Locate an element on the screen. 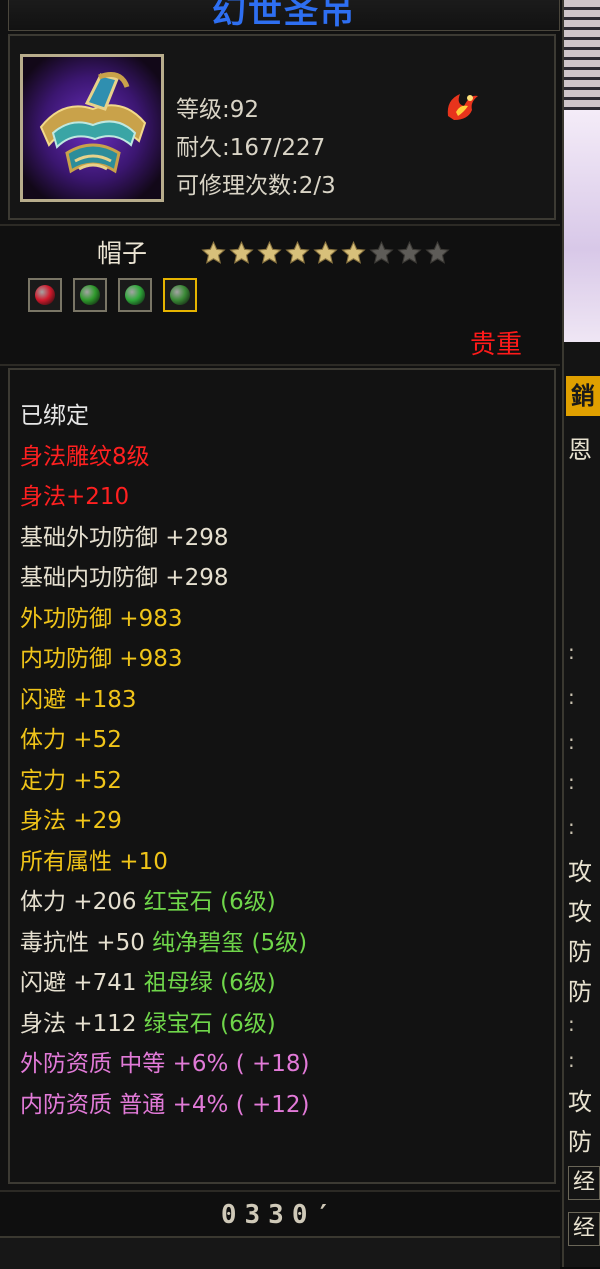 This screenshot has width=600, height=1269. item-name: 帽子 is located at coordinates (122, 253).